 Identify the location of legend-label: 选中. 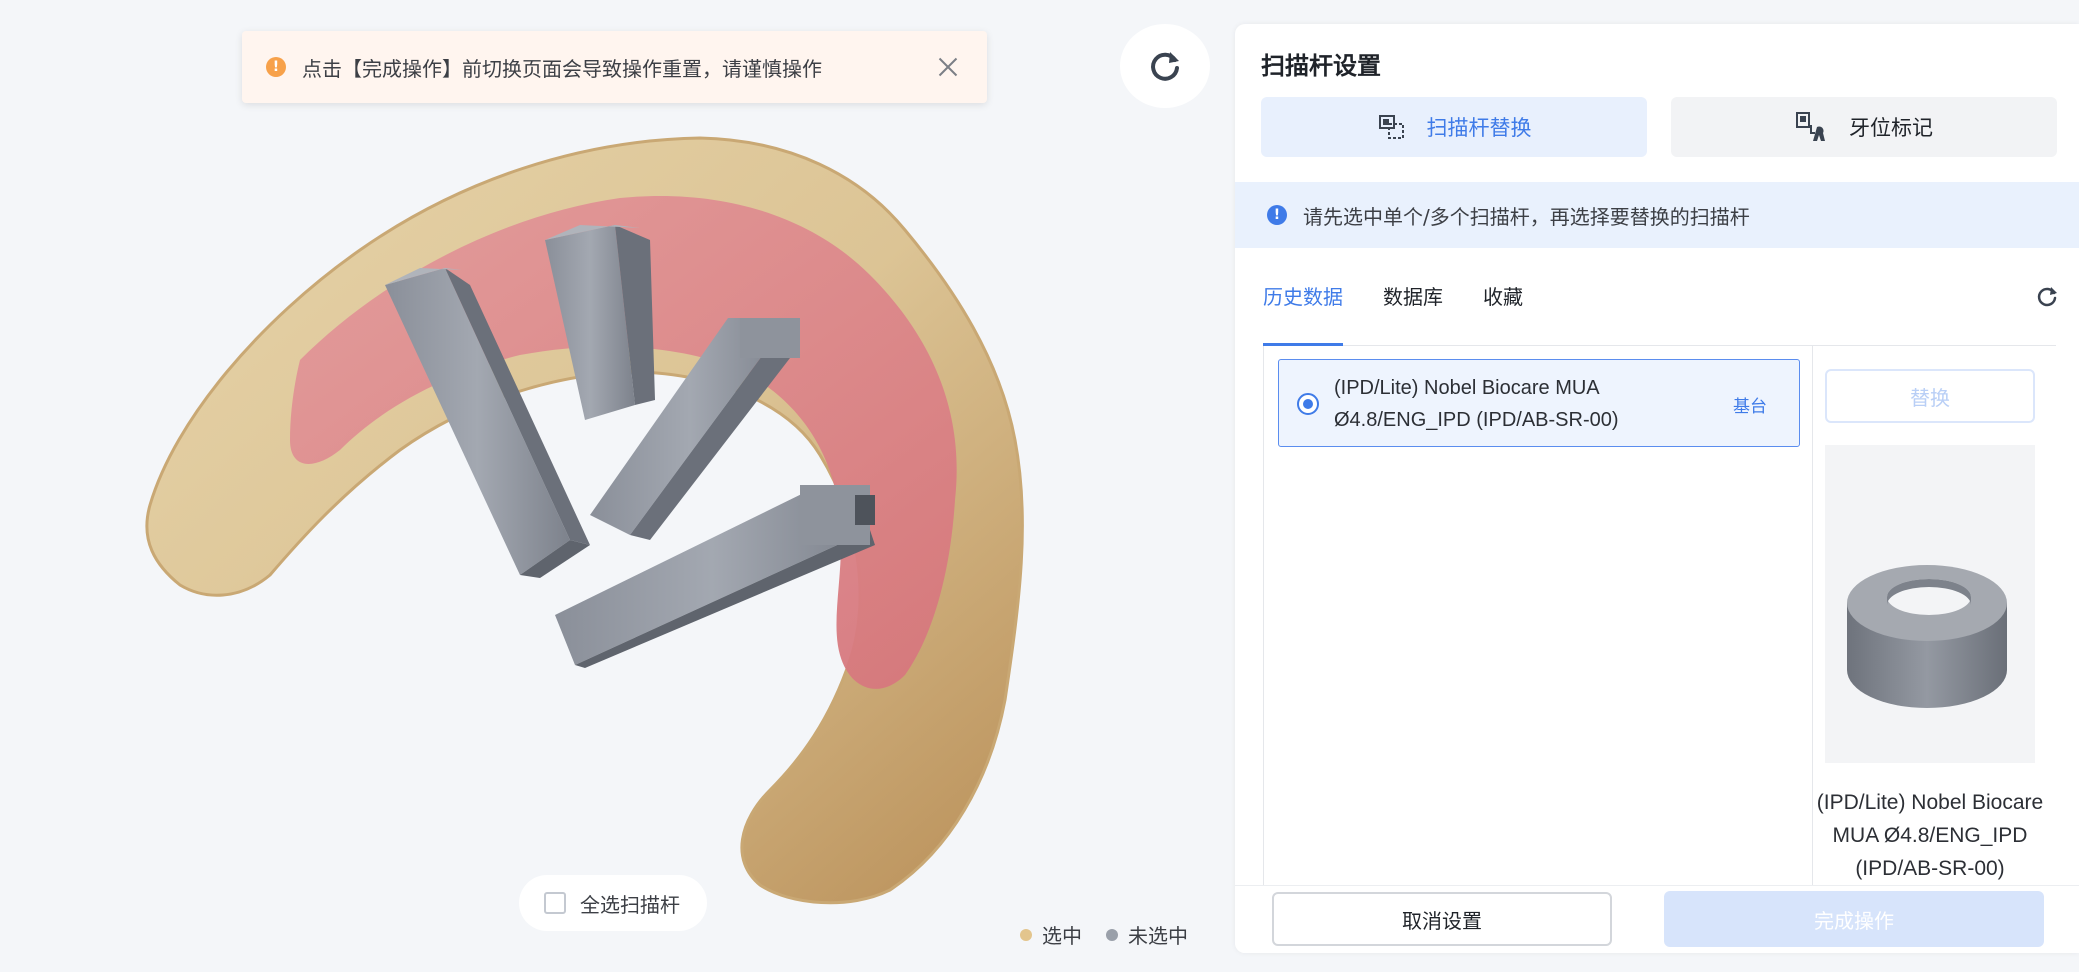
(1062, 936).